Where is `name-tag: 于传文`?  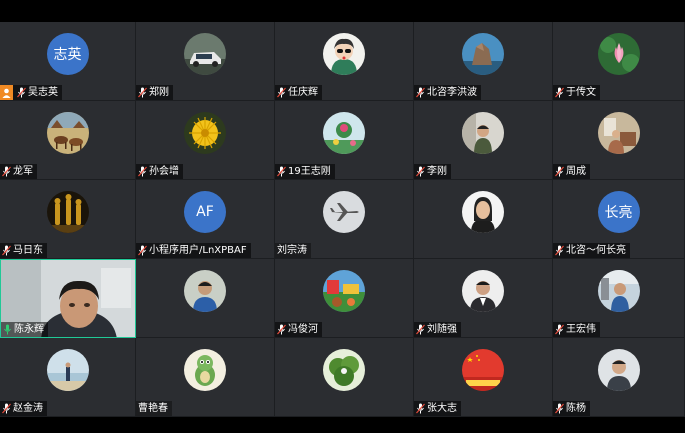
name-tag: 于传文 is located at coordinates (576, 92).